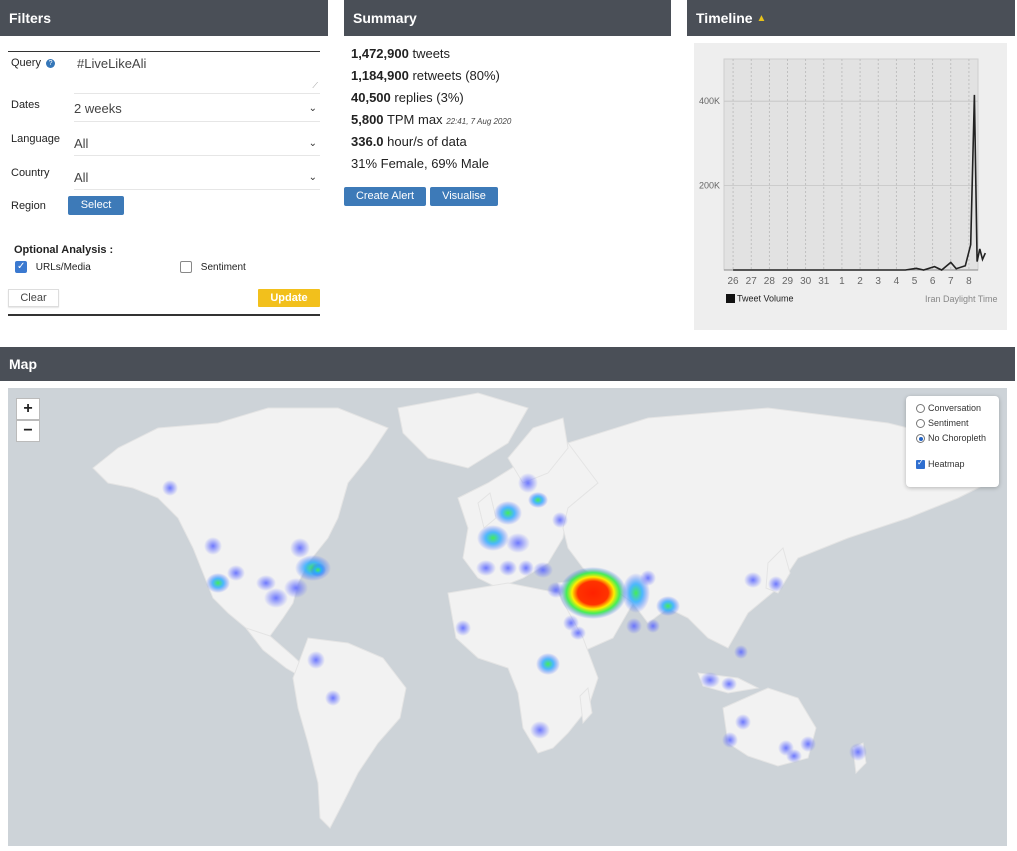 Image resolution: width=1017 pixels, height=851 pixels. I want to click on x-tick-label: 29, so click(788, 281).